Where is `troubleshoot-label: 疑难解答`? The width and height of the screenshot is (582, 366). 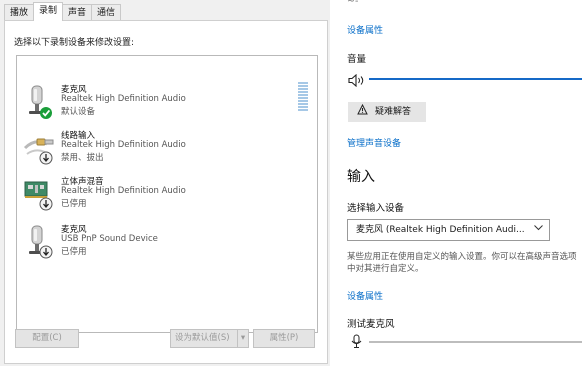 troubleshoot-label: 疑难解答 is located at coordinates (393, 112).